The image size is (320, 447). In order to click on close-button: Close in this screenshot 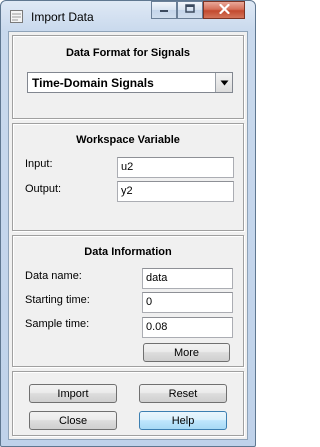, I will do `click(73, 420)`.